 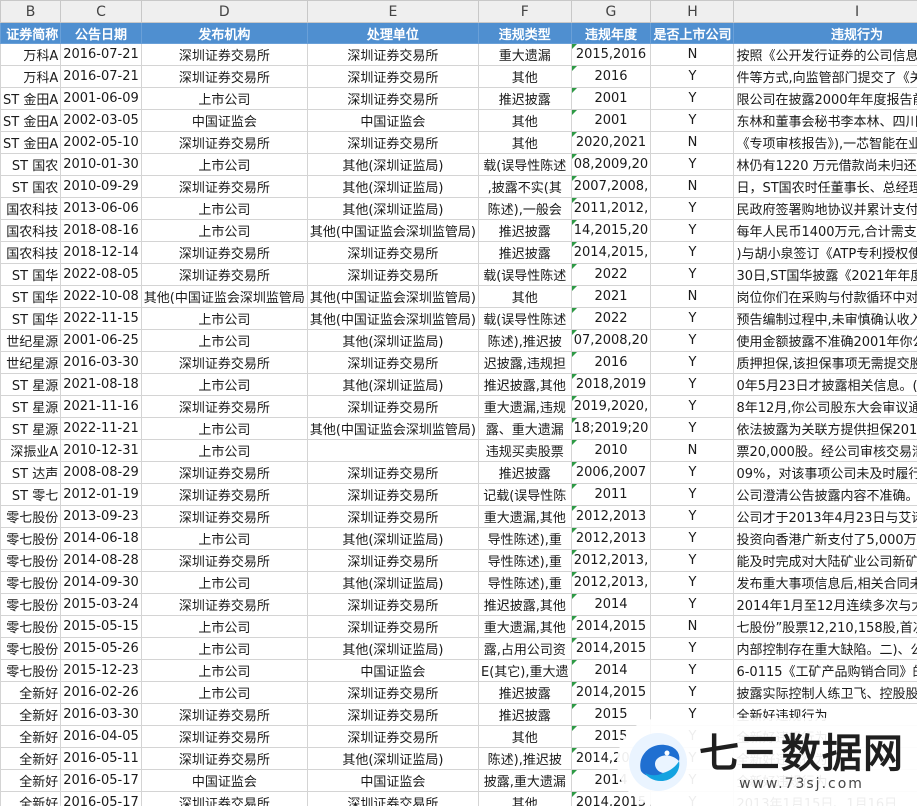 I want to click on cell-announce-date: 2002-05-10, so click(x=101, y=142).